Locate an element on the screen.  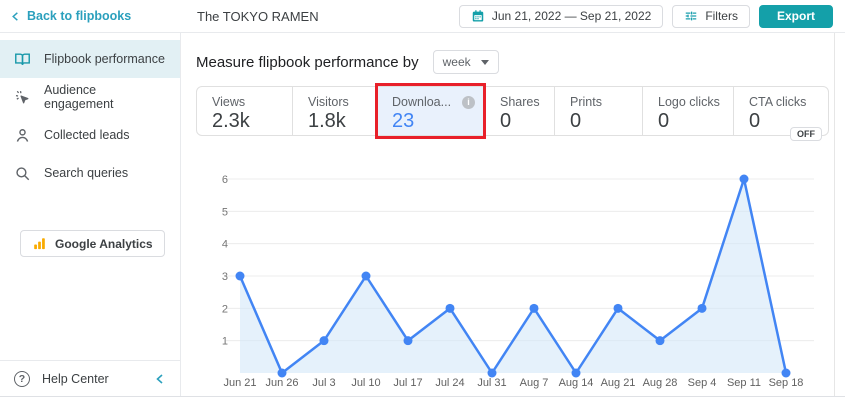
stat-card-views: Views 2.3k is located at coordinates (244, 111).